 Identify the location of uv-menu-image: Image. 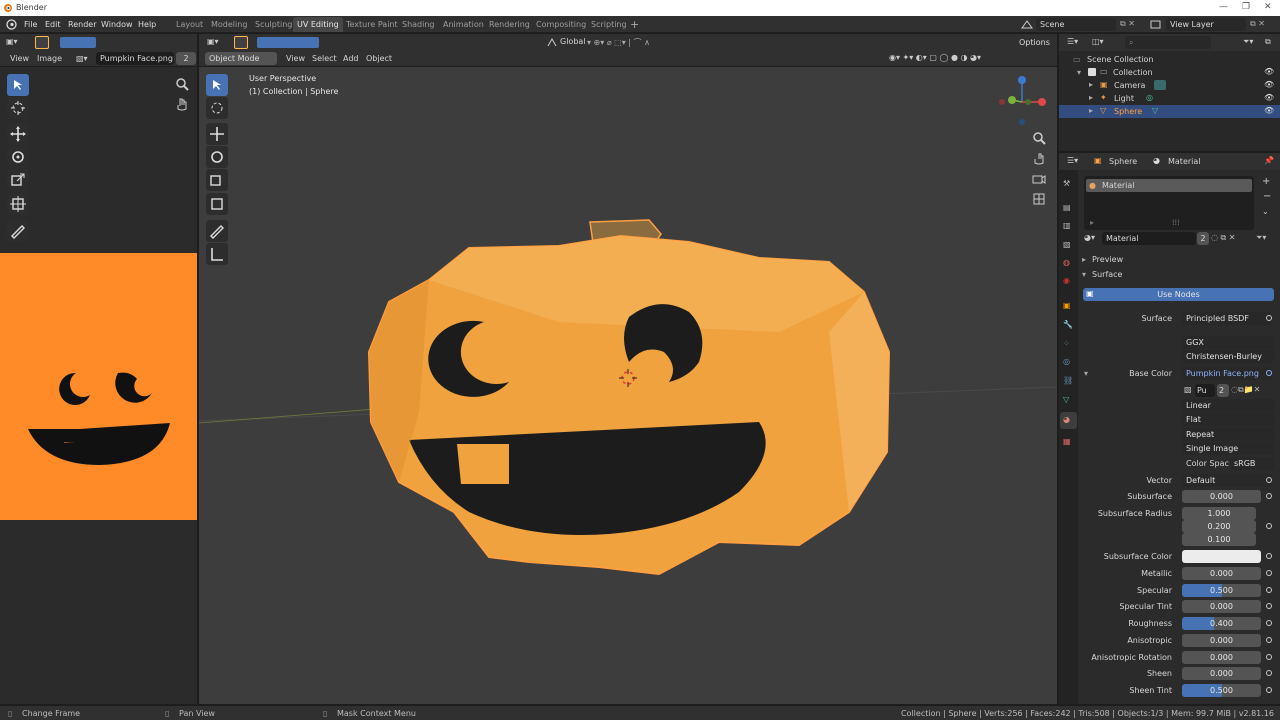
(49, 58).